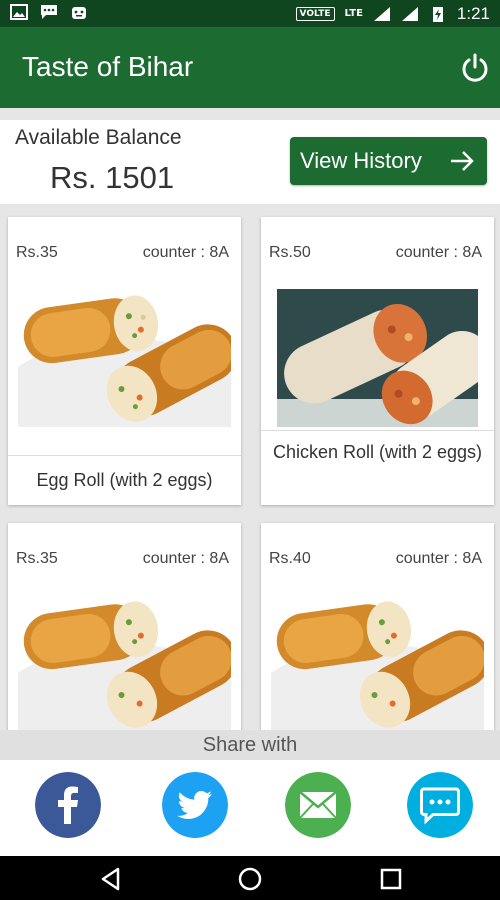 The height and width of the screenshot is (900, 500). What do you see at coordinates (353, 13) in the screenshot?
I see `lte-label: LTE` at bounding box center [353, 13].